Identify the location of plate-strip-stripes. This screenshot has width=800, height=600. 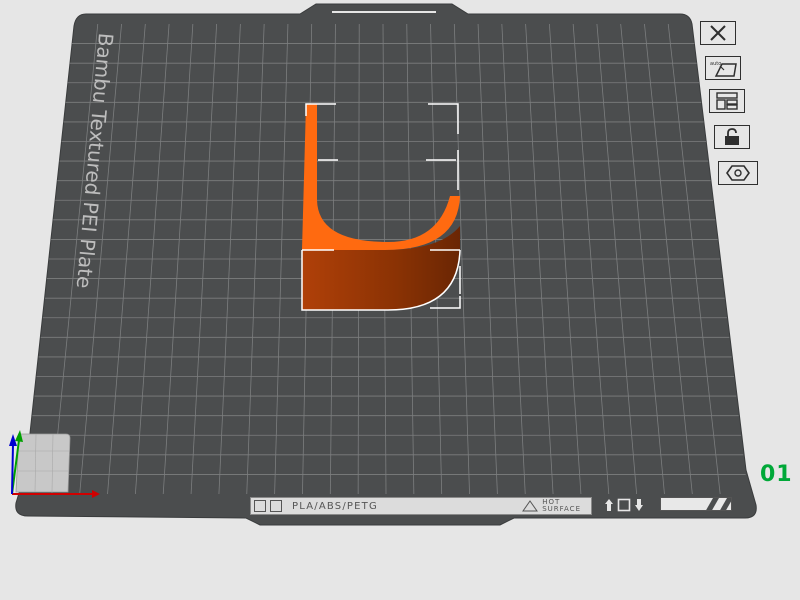
(696, 504).